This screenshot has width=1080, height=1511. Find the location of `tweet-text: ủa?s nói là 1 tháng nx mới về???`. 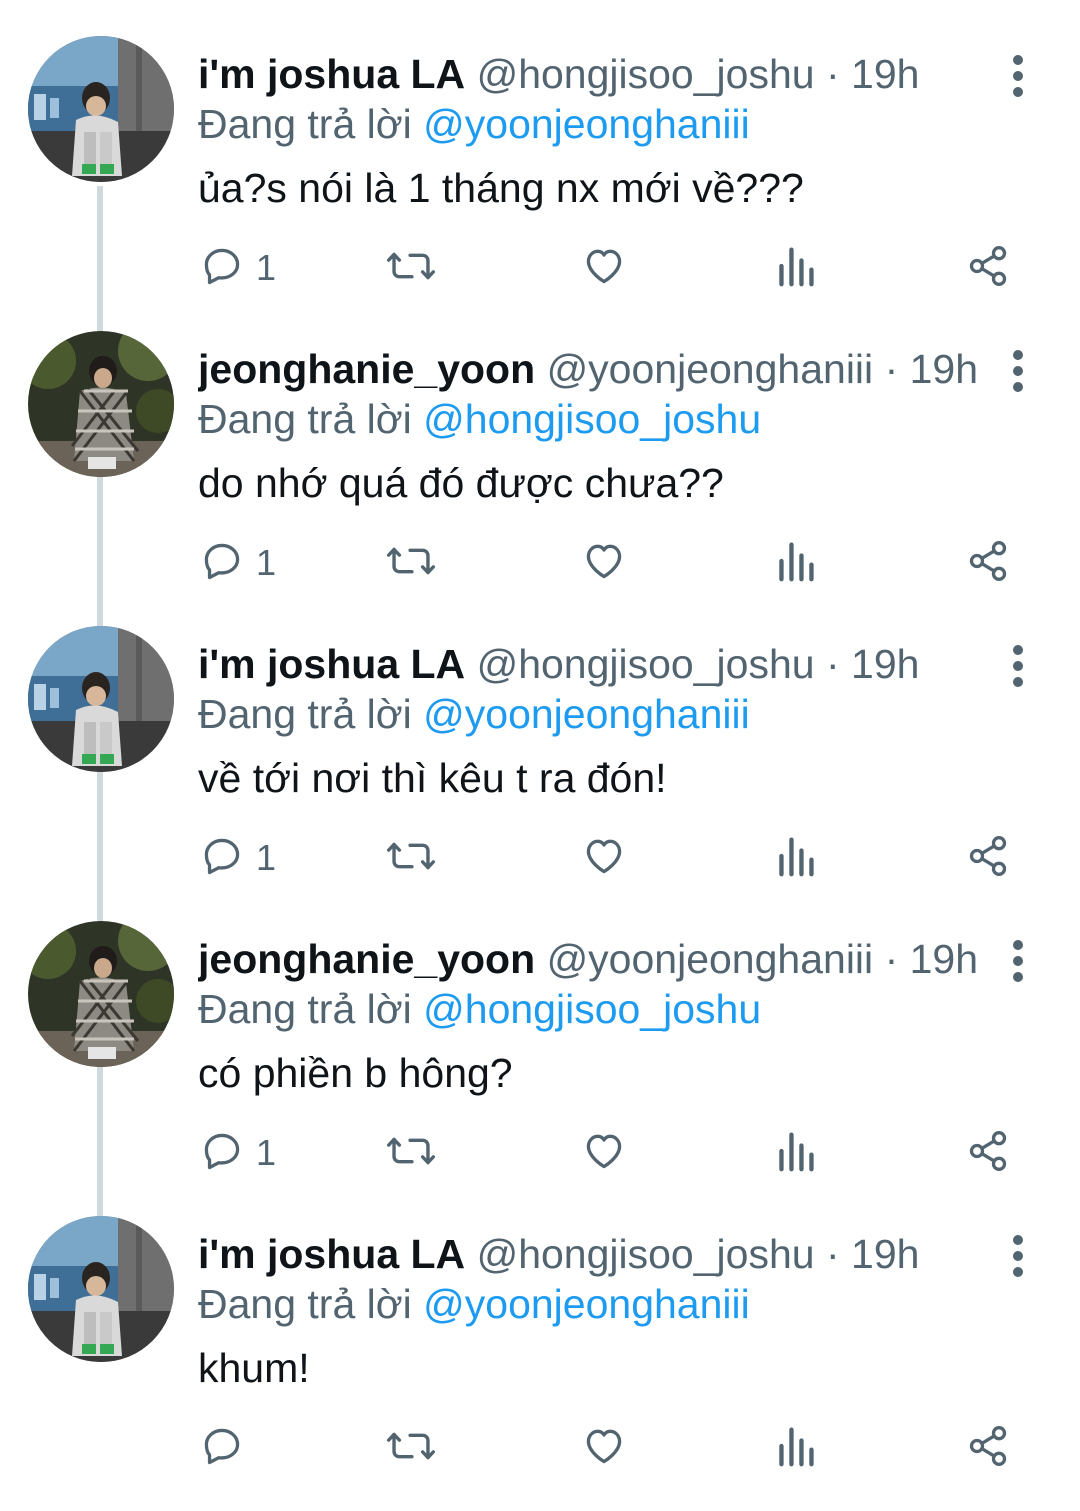

tweet-text: ủa?s nói là 1 tháng nx mới về??? is located at coordinates (501, 188).